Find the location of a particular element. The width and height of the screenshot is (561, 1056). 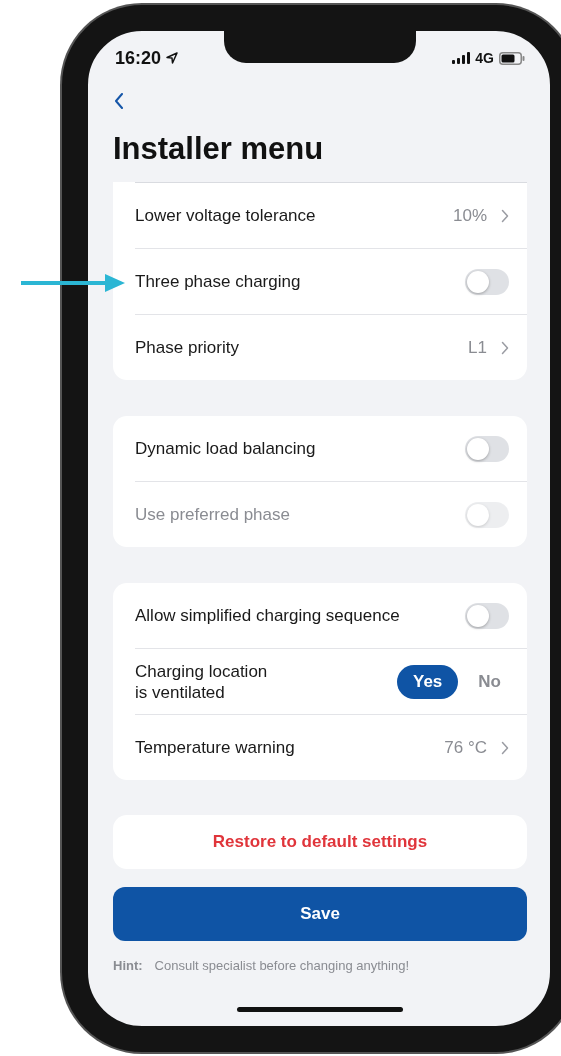

save-button: Save is located at coordinates (320, 914).